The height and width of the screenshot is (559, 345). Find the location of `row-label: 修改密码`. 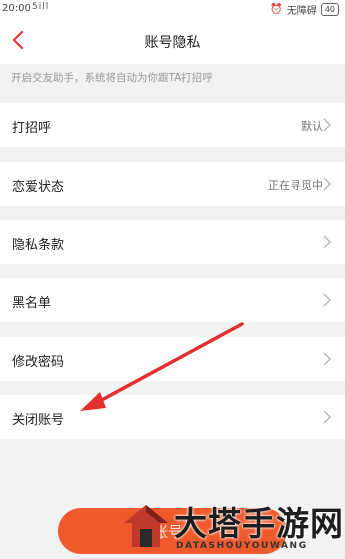

row-label: 修改密码 is located at coordinates (38, 362).